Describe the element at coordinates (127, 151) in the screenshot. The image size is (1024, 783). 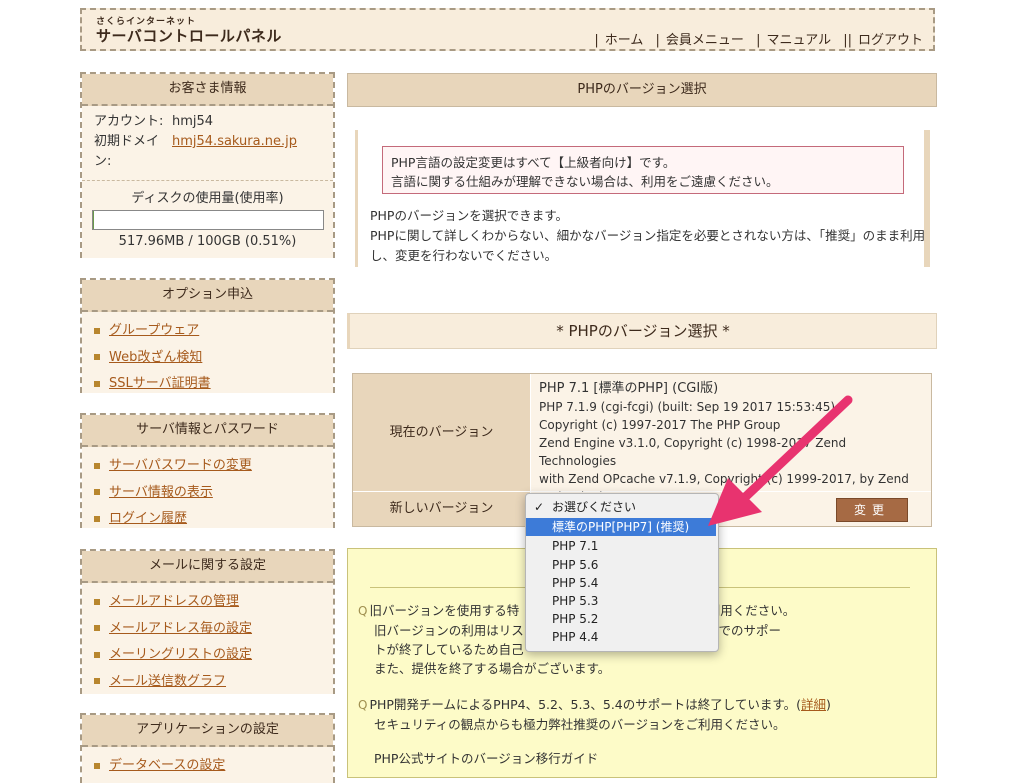
I see `domain-label: 初期ドメイン:` at that location.